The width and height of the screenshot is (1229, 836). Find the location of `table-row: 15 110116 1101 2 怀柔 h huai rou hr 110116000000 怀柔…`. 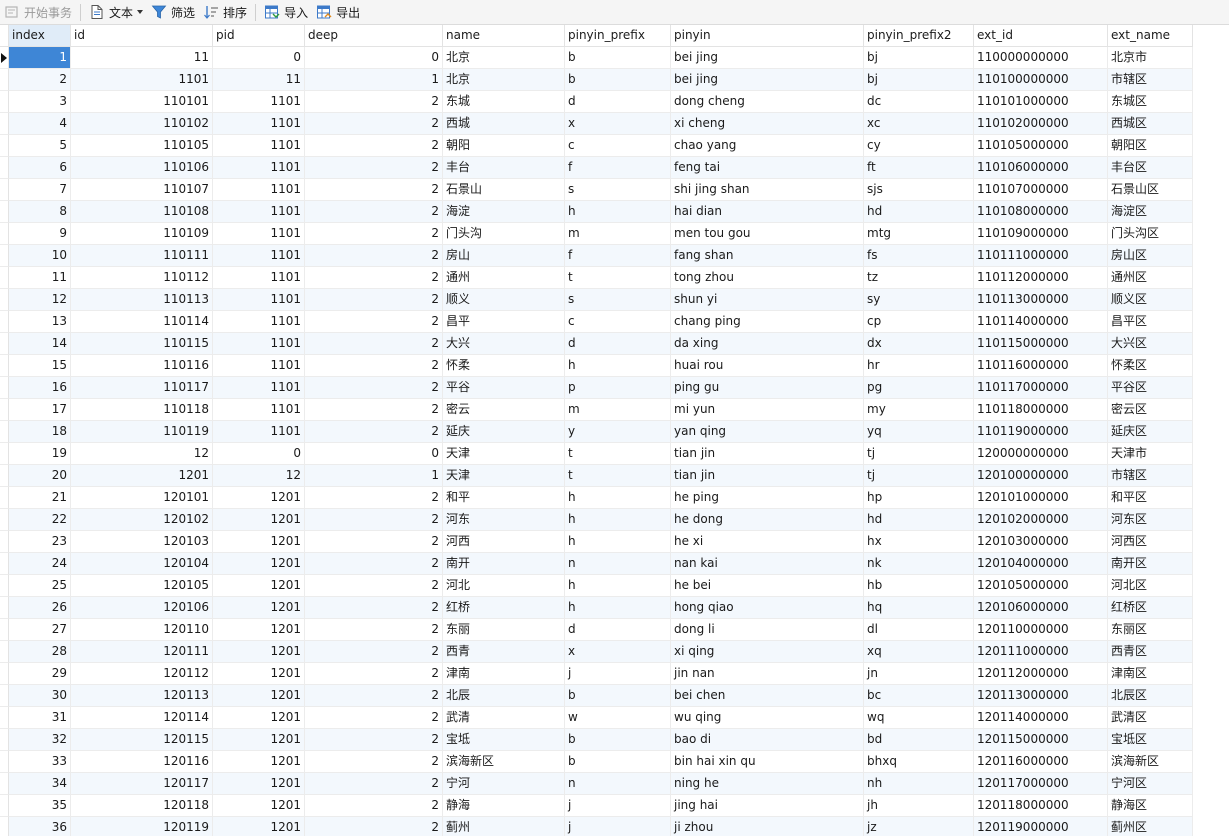

table-row: 15 110116 1101 2 怀柔 h huai rou hr 110116000000 怀柔… is located at coordinates (614, 366).